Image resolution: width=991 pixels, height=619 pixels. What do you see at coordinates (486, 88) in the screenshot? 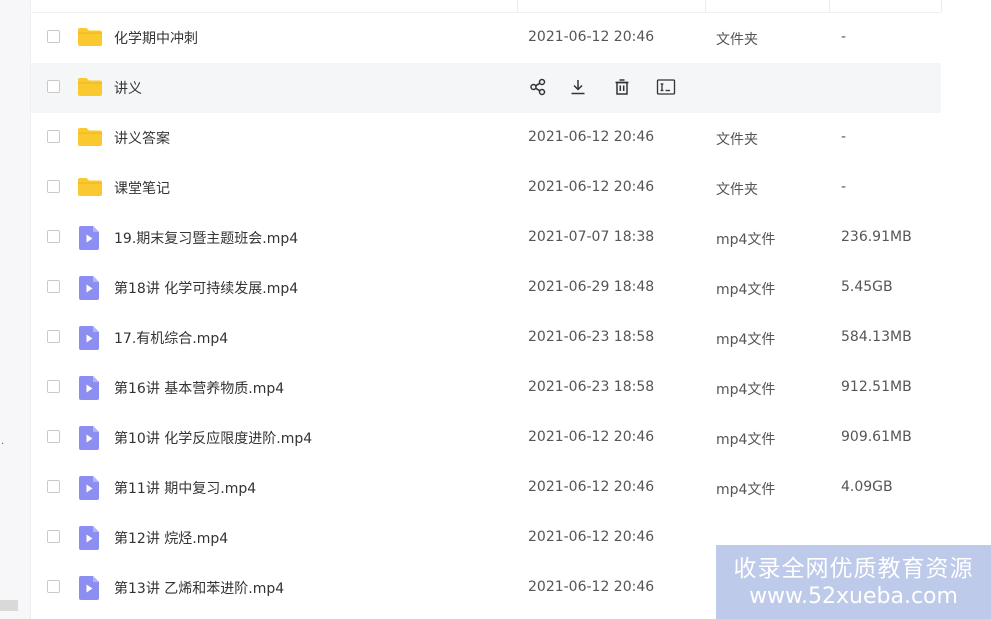
I see `file-row: 讲义` at bounding box center [486, 88].